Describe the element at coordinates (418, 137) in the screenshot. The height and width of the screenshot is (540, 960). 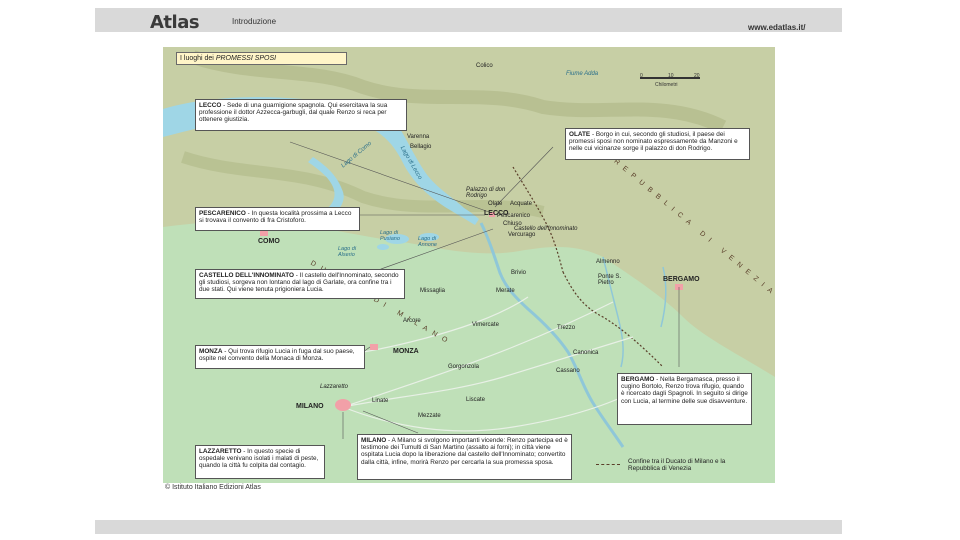
I see `place-varenna: Varenna` at that location.